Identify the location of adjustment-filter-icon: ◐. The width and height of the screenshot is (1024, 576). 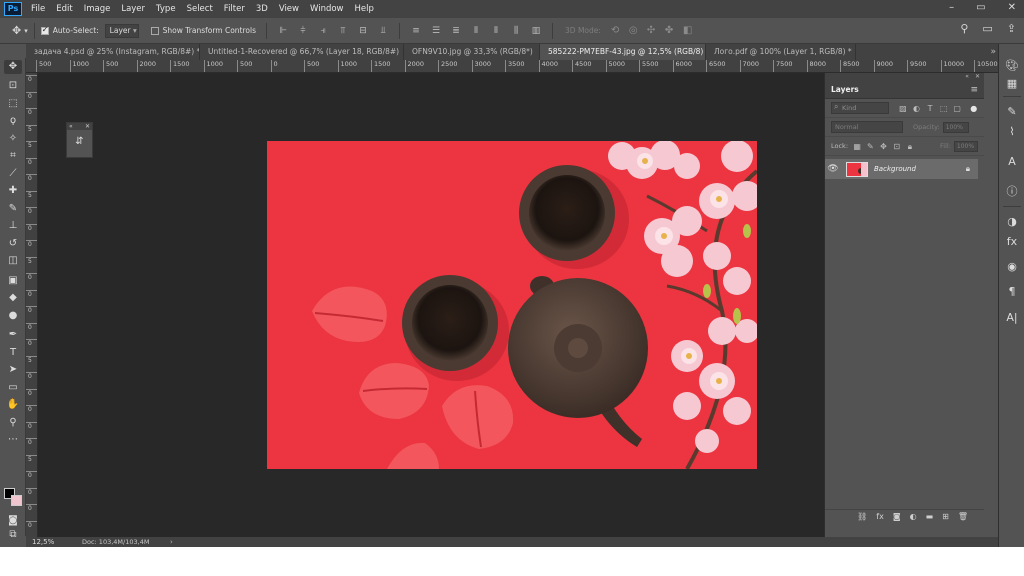
(916, 108).